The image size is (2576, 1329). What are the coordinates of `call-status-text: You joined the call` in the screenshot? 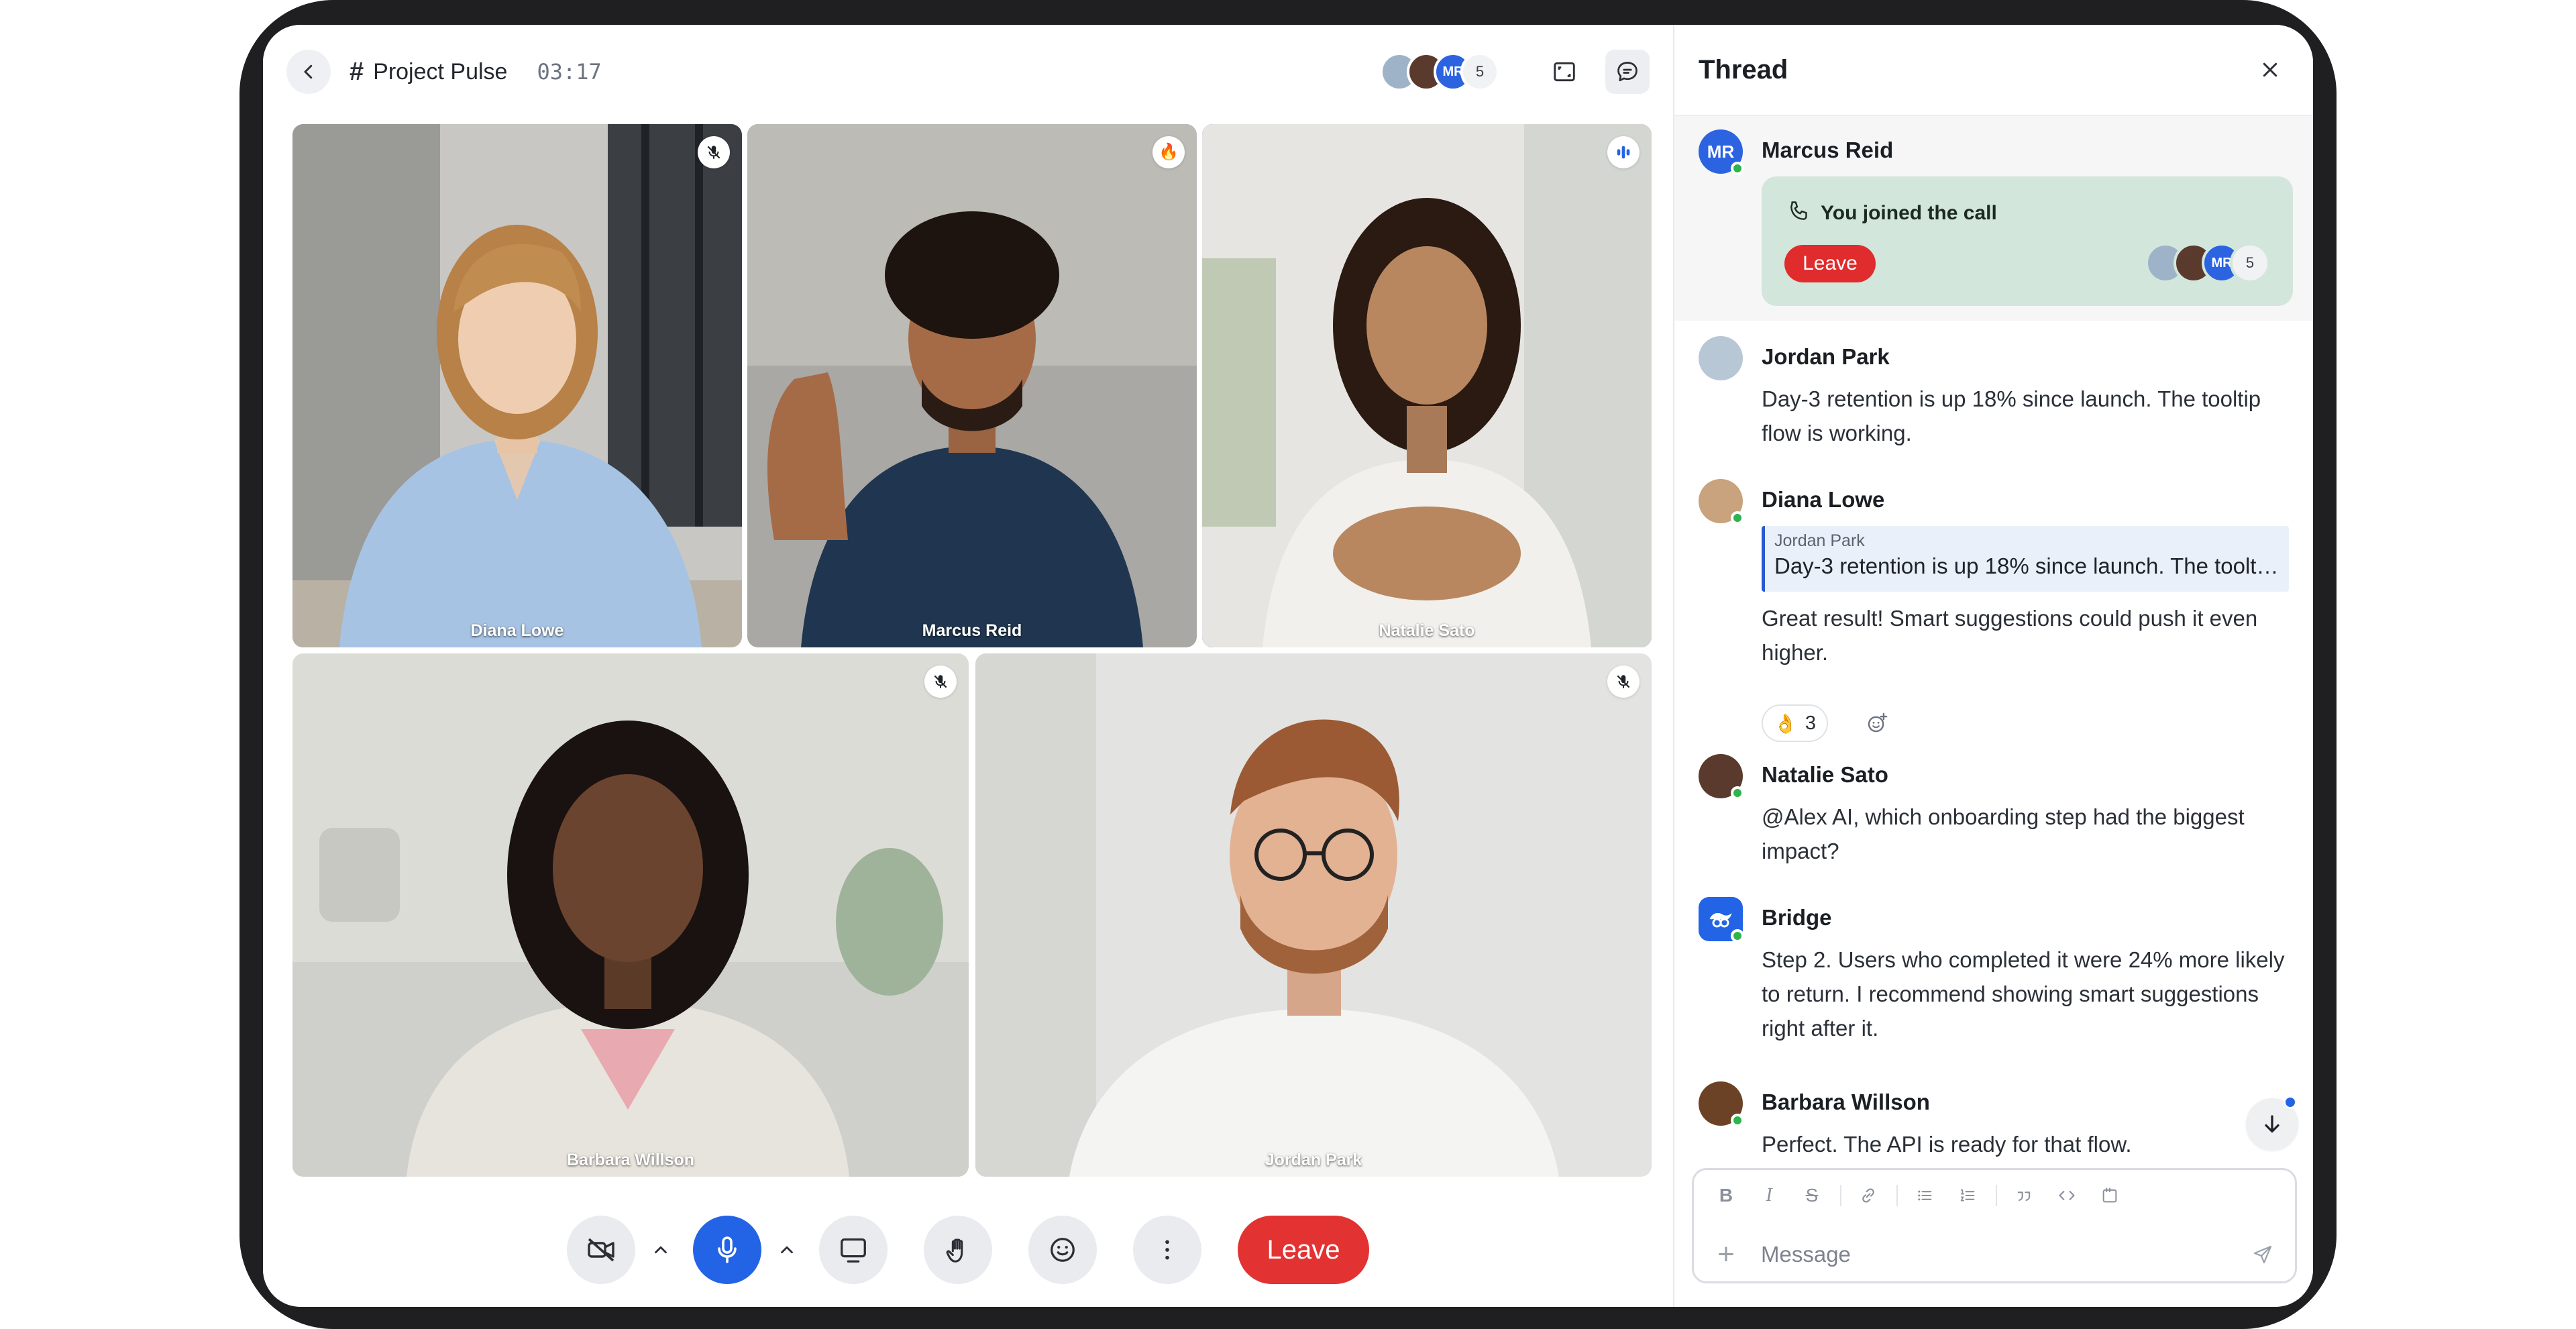 It's located at (1909, 213).